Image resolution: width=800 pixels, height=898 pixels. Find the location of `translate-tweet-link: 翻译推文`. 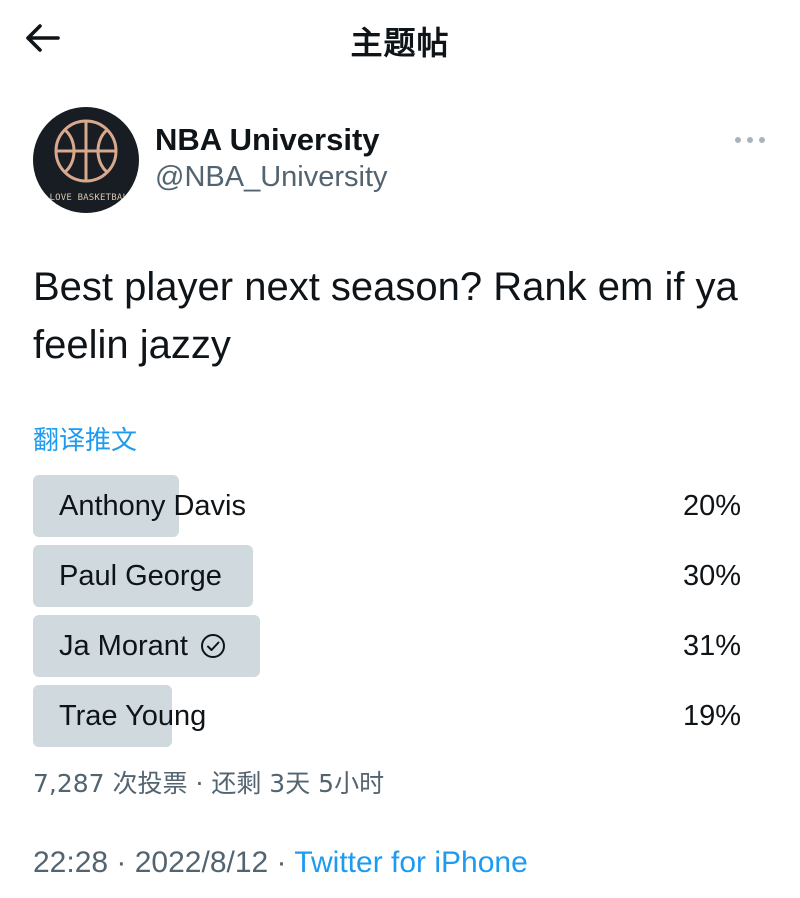

translate-tweet-link: 翻译推文 is located at coordinates (85, 438).